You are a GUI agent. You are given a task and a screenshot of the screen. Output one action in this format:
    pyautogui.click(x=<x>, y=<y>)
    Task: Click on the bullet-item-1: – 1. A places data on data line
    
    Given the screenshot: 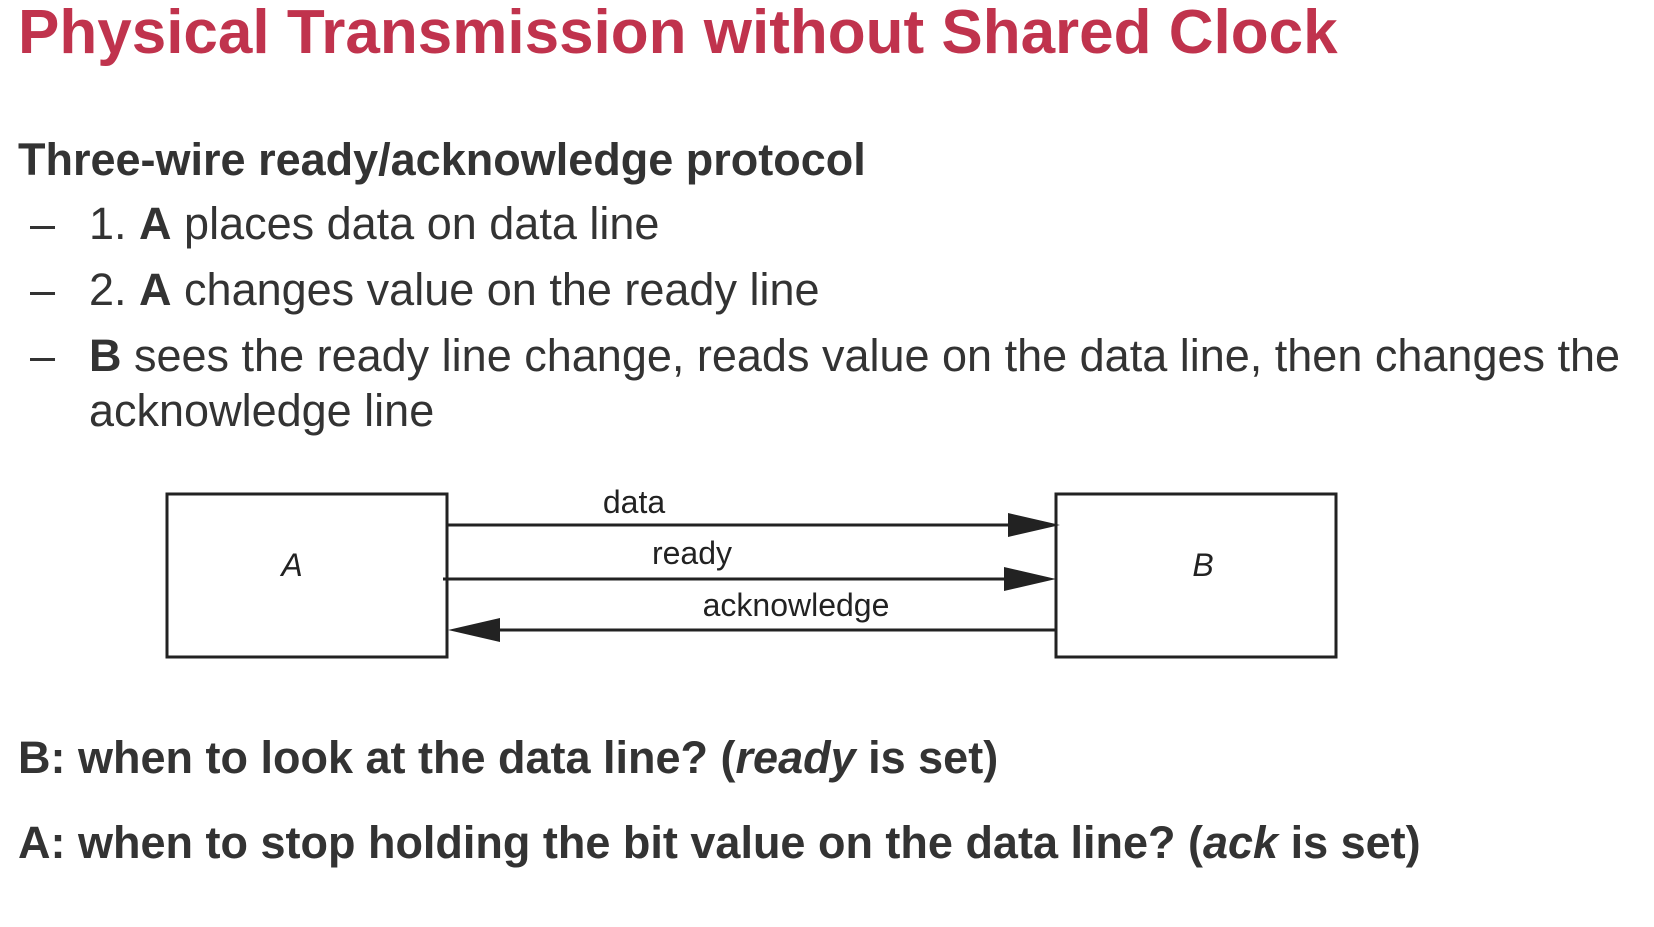 What is the action you would take?
    pyautogui.click(x=827, y=223)
    